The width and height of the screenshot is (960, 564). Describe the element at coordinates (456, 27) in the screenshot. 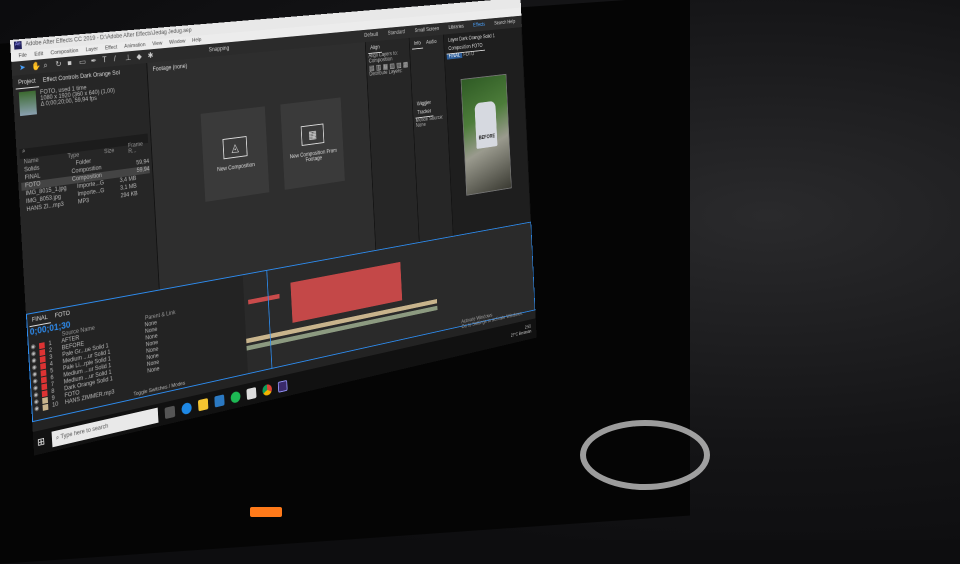

I see `workspace-libraries: Libraries` at that location.